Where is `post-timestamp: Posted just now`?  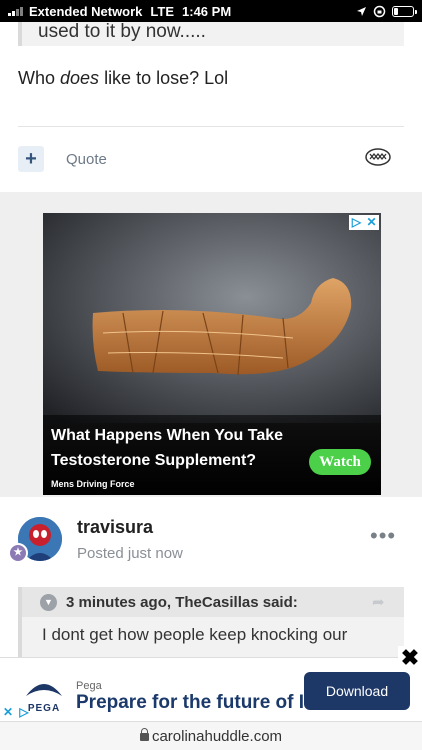 post-timestamp: Posted just now is located at coordinates (130, 553).